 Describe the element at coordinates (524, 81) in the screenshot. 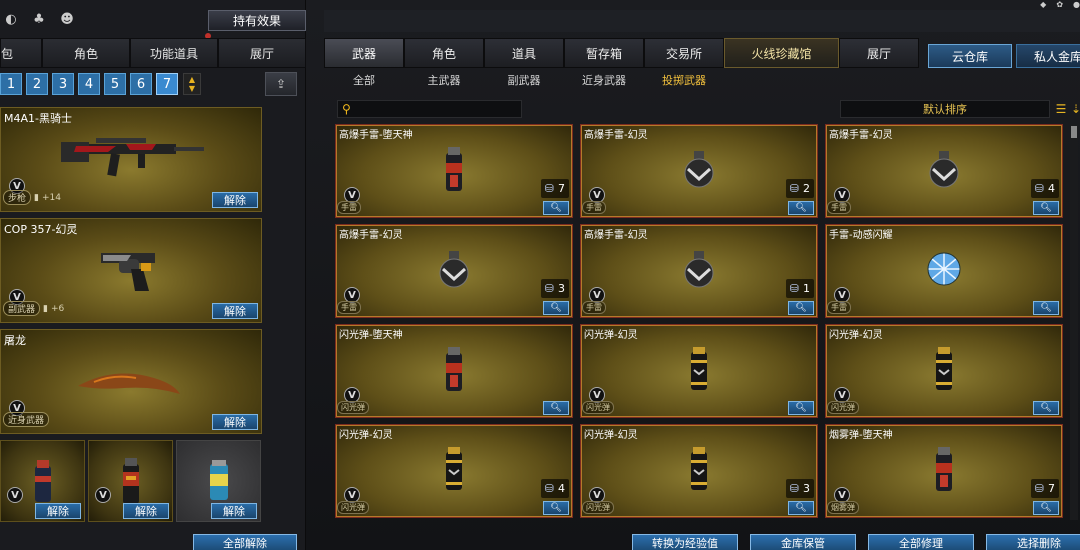

I see `subtab-secondary: 副武器` at that location.